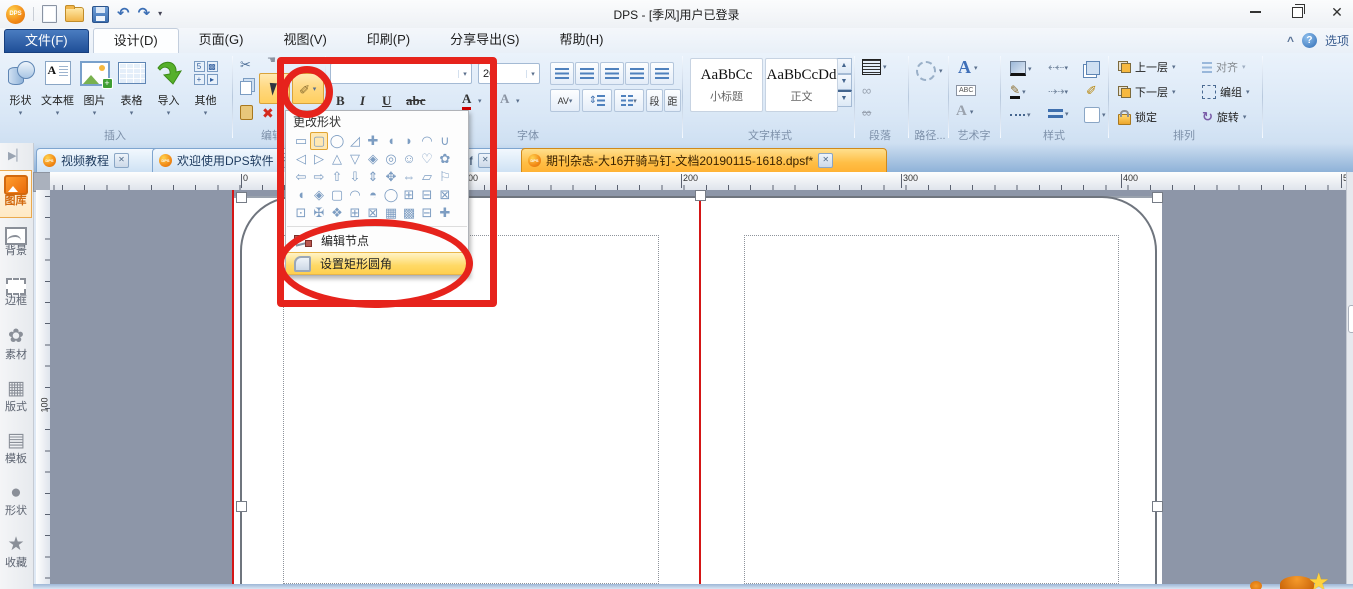  What do you see at coordinates (1147, 92) in the screenshot?
I see `arrange-layer-down-button: 下一层 ▾` at bounding box center [1147, 92].